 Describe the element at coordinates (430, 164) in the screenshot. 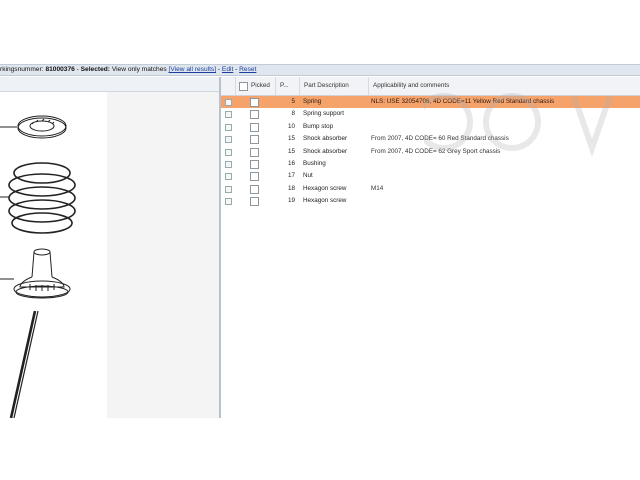

I see `table-row: 16 Bushing` at that location.